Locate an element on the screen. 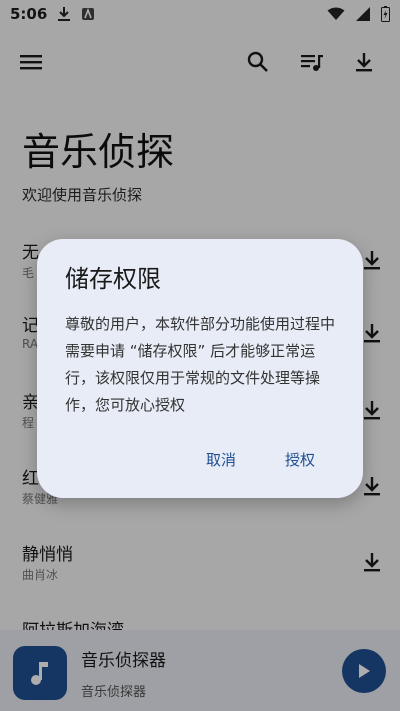  cancel-button: 取消 is located at coordinates (221, 459).